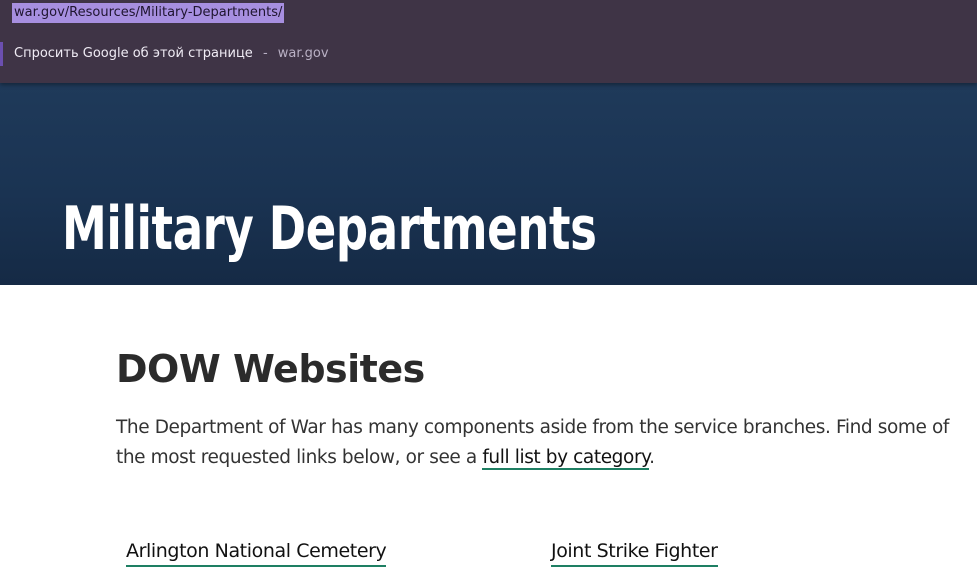 The image size is (977, 568). What do you see at coordinates (1, 54) in the screenshot?
I see `suggestion-selection-indicator` at bounding box center [1, 54].